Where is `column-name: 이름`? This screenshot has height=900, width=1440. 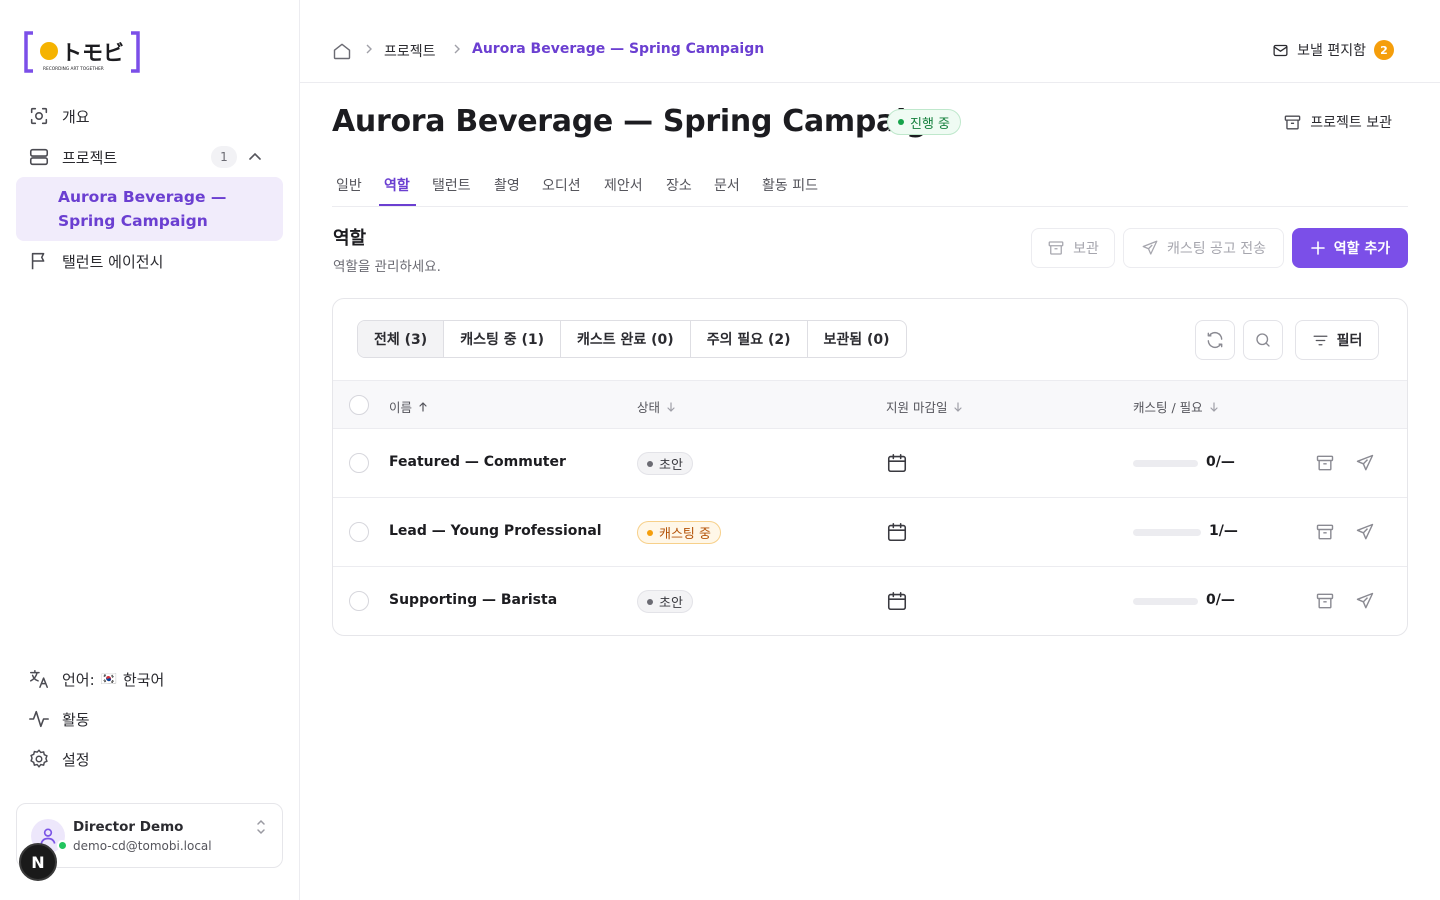 column-name: 이름 is located at coordinates (408, 406).